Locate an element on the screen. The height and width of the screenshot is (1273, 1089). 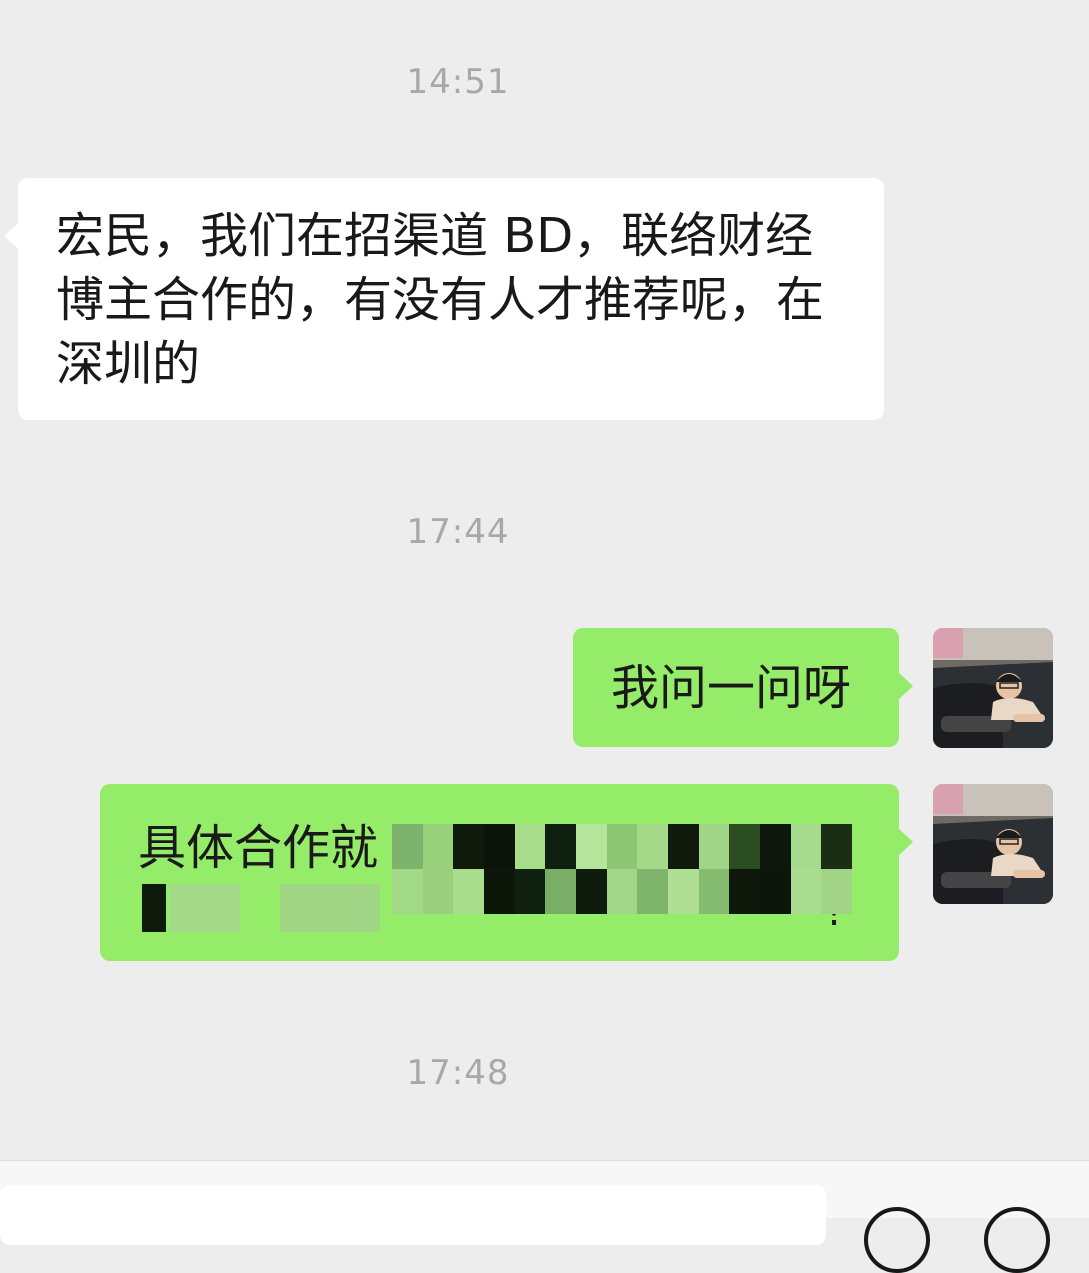
input-bar is located at coordinates (544, 1216).